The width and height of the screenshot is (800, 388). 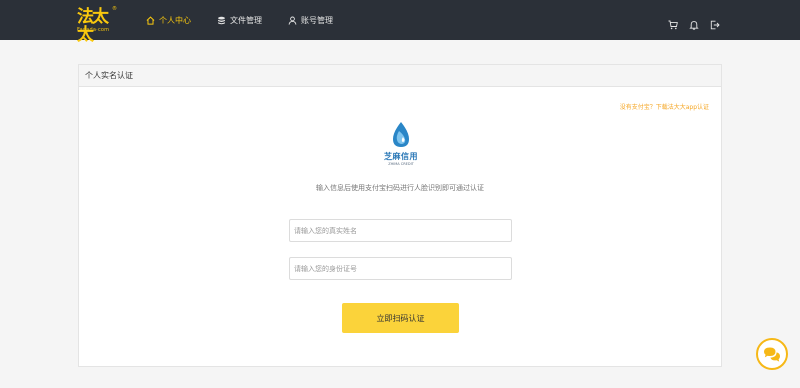 I want to click on logo-subtext: Fadada·com, so click(x=93, y=30).